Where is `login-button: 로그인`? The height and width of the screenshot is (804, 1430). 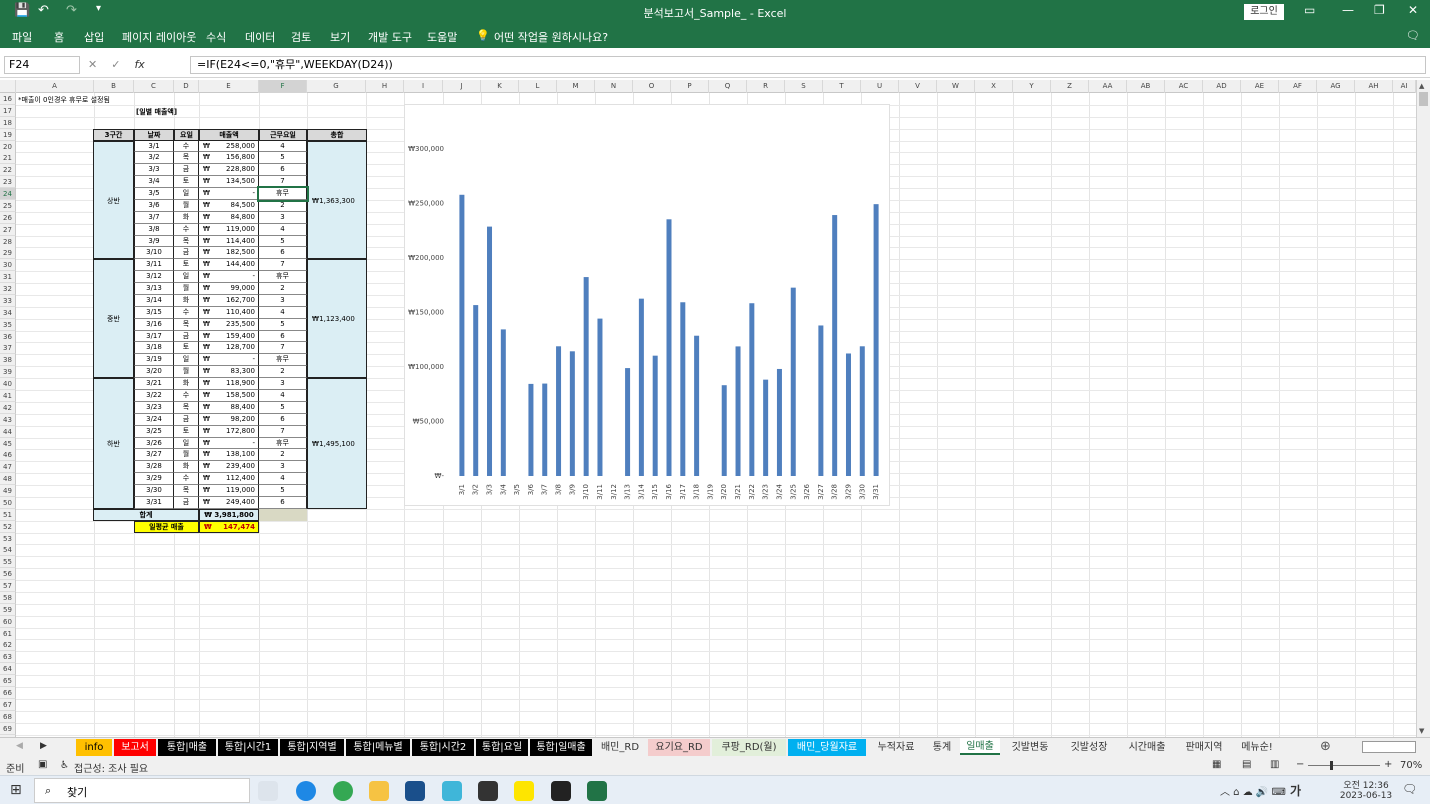
login-button: 로그인 is located at coordinates (1264, 12).